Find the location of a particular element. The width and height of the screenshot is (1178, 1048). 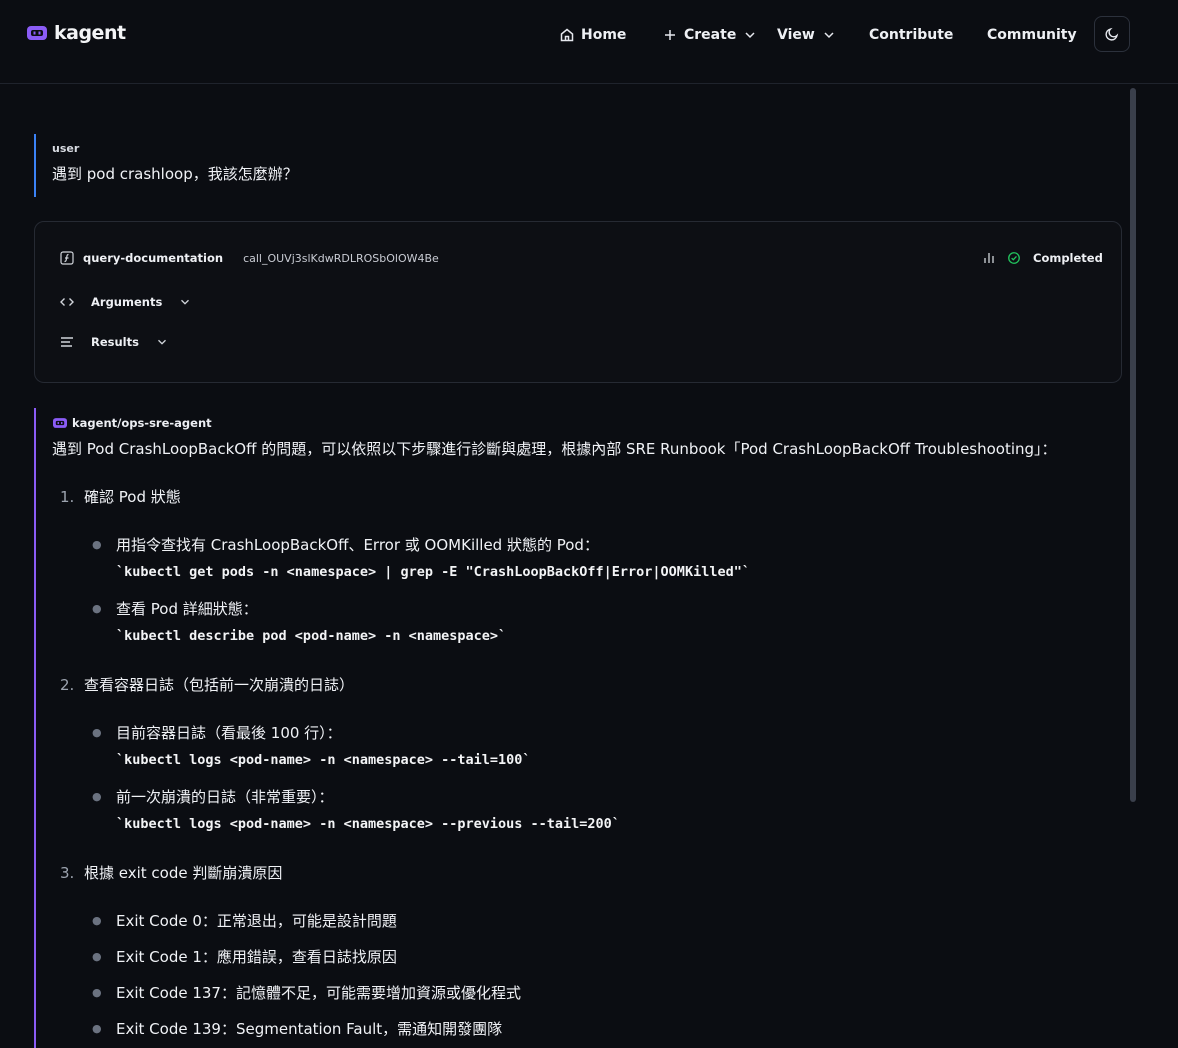

nav-contribute-label: Contribute is located at coordinates (911, 35).